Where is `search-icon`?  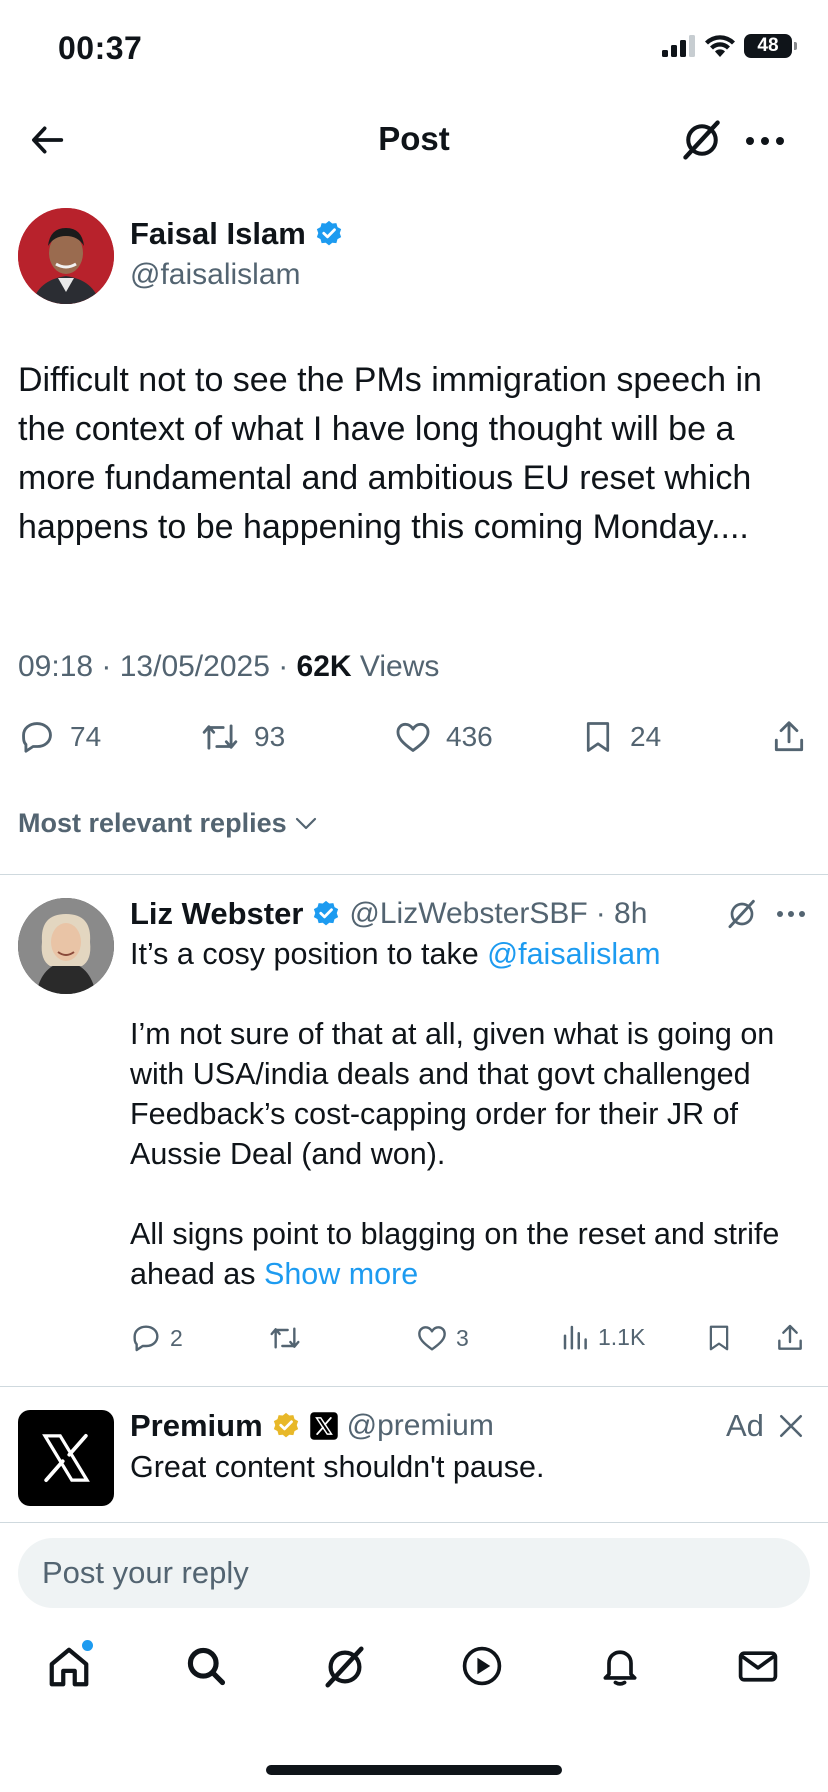
search-icon is located at coordinates (206, 1666).